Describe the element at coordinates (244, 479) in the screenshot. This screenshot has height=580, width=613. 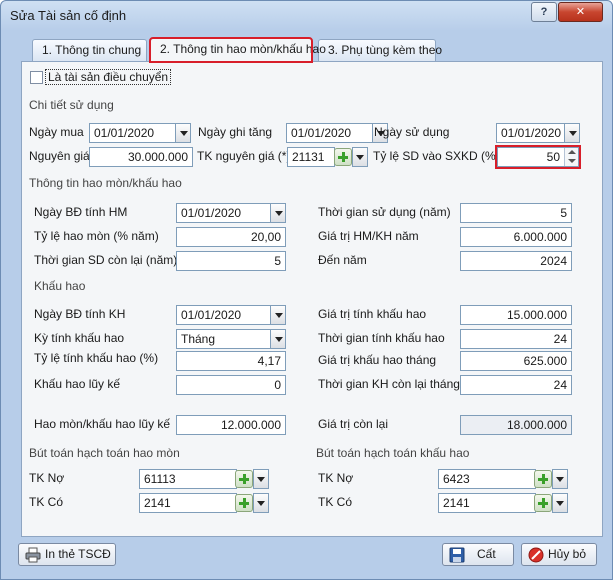
I see `add-wear-debit-icon` at that location.